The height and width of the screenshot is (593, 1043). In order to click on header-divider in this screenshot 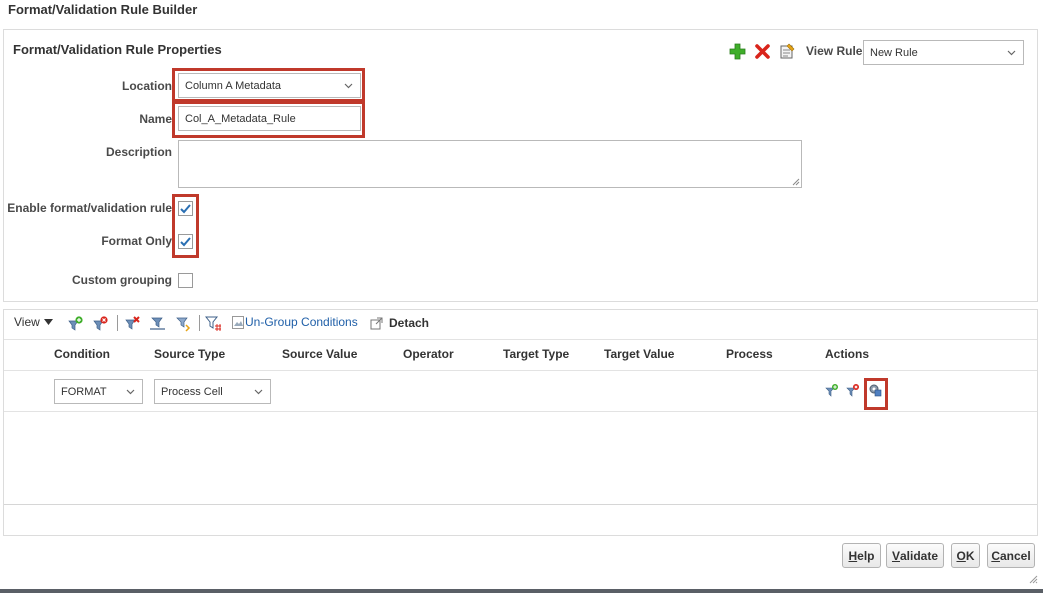, I will do `click(520, 370)`.